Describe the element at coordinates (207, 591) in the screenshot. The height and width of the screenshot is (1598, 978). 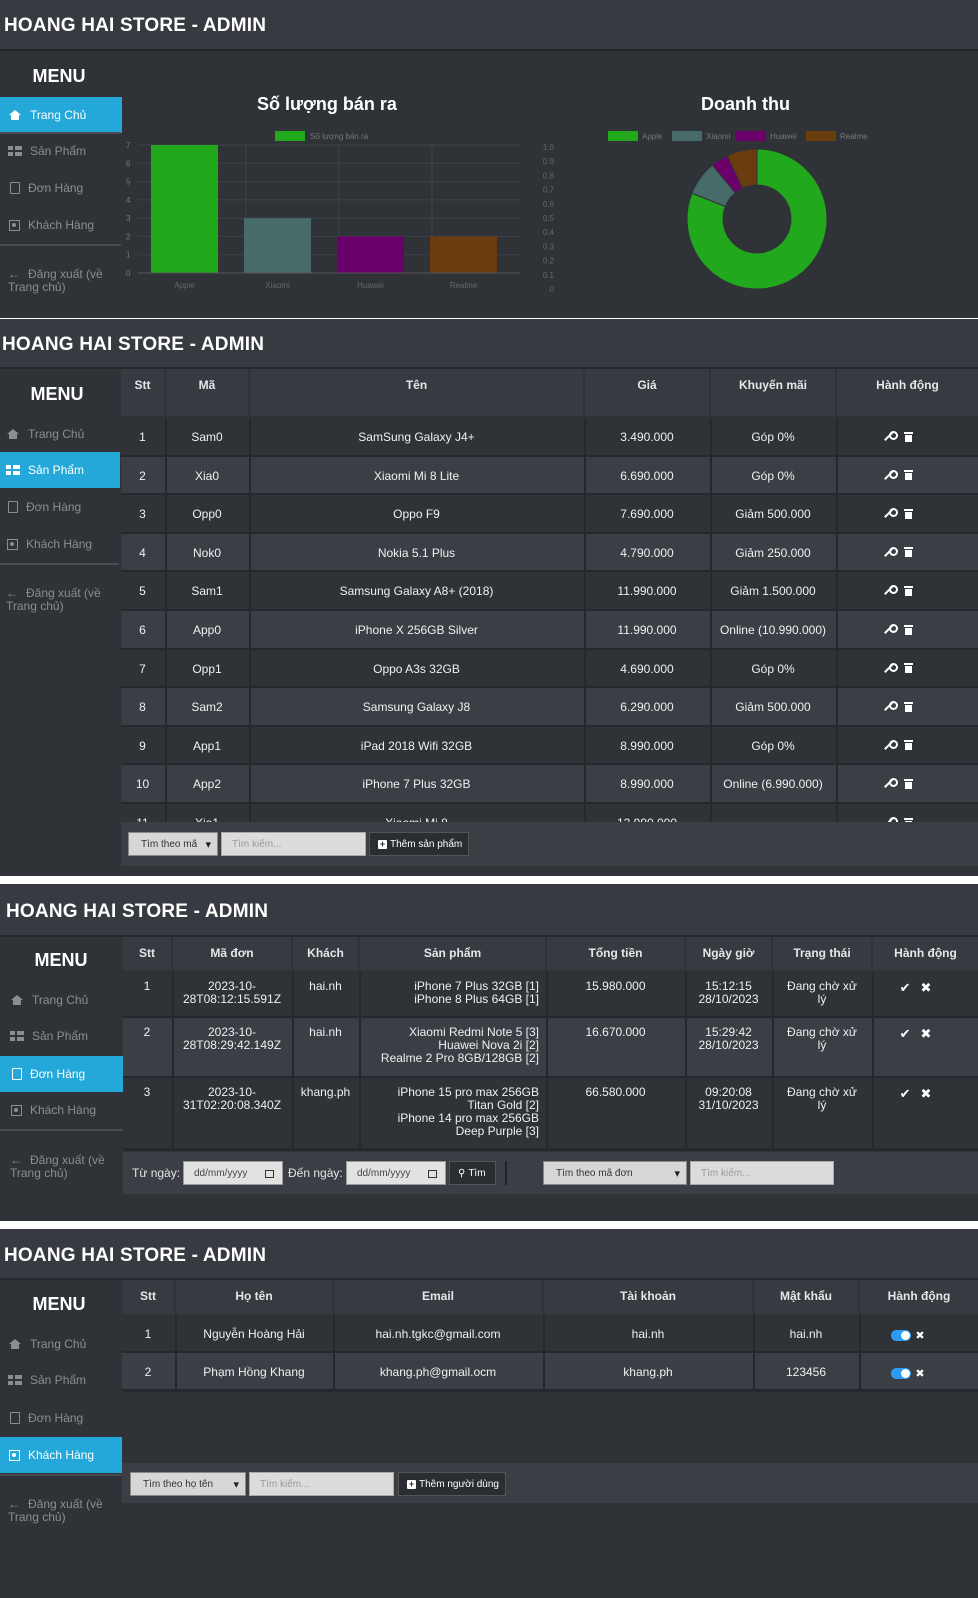
I see `table-cell: Sam1` at that location.